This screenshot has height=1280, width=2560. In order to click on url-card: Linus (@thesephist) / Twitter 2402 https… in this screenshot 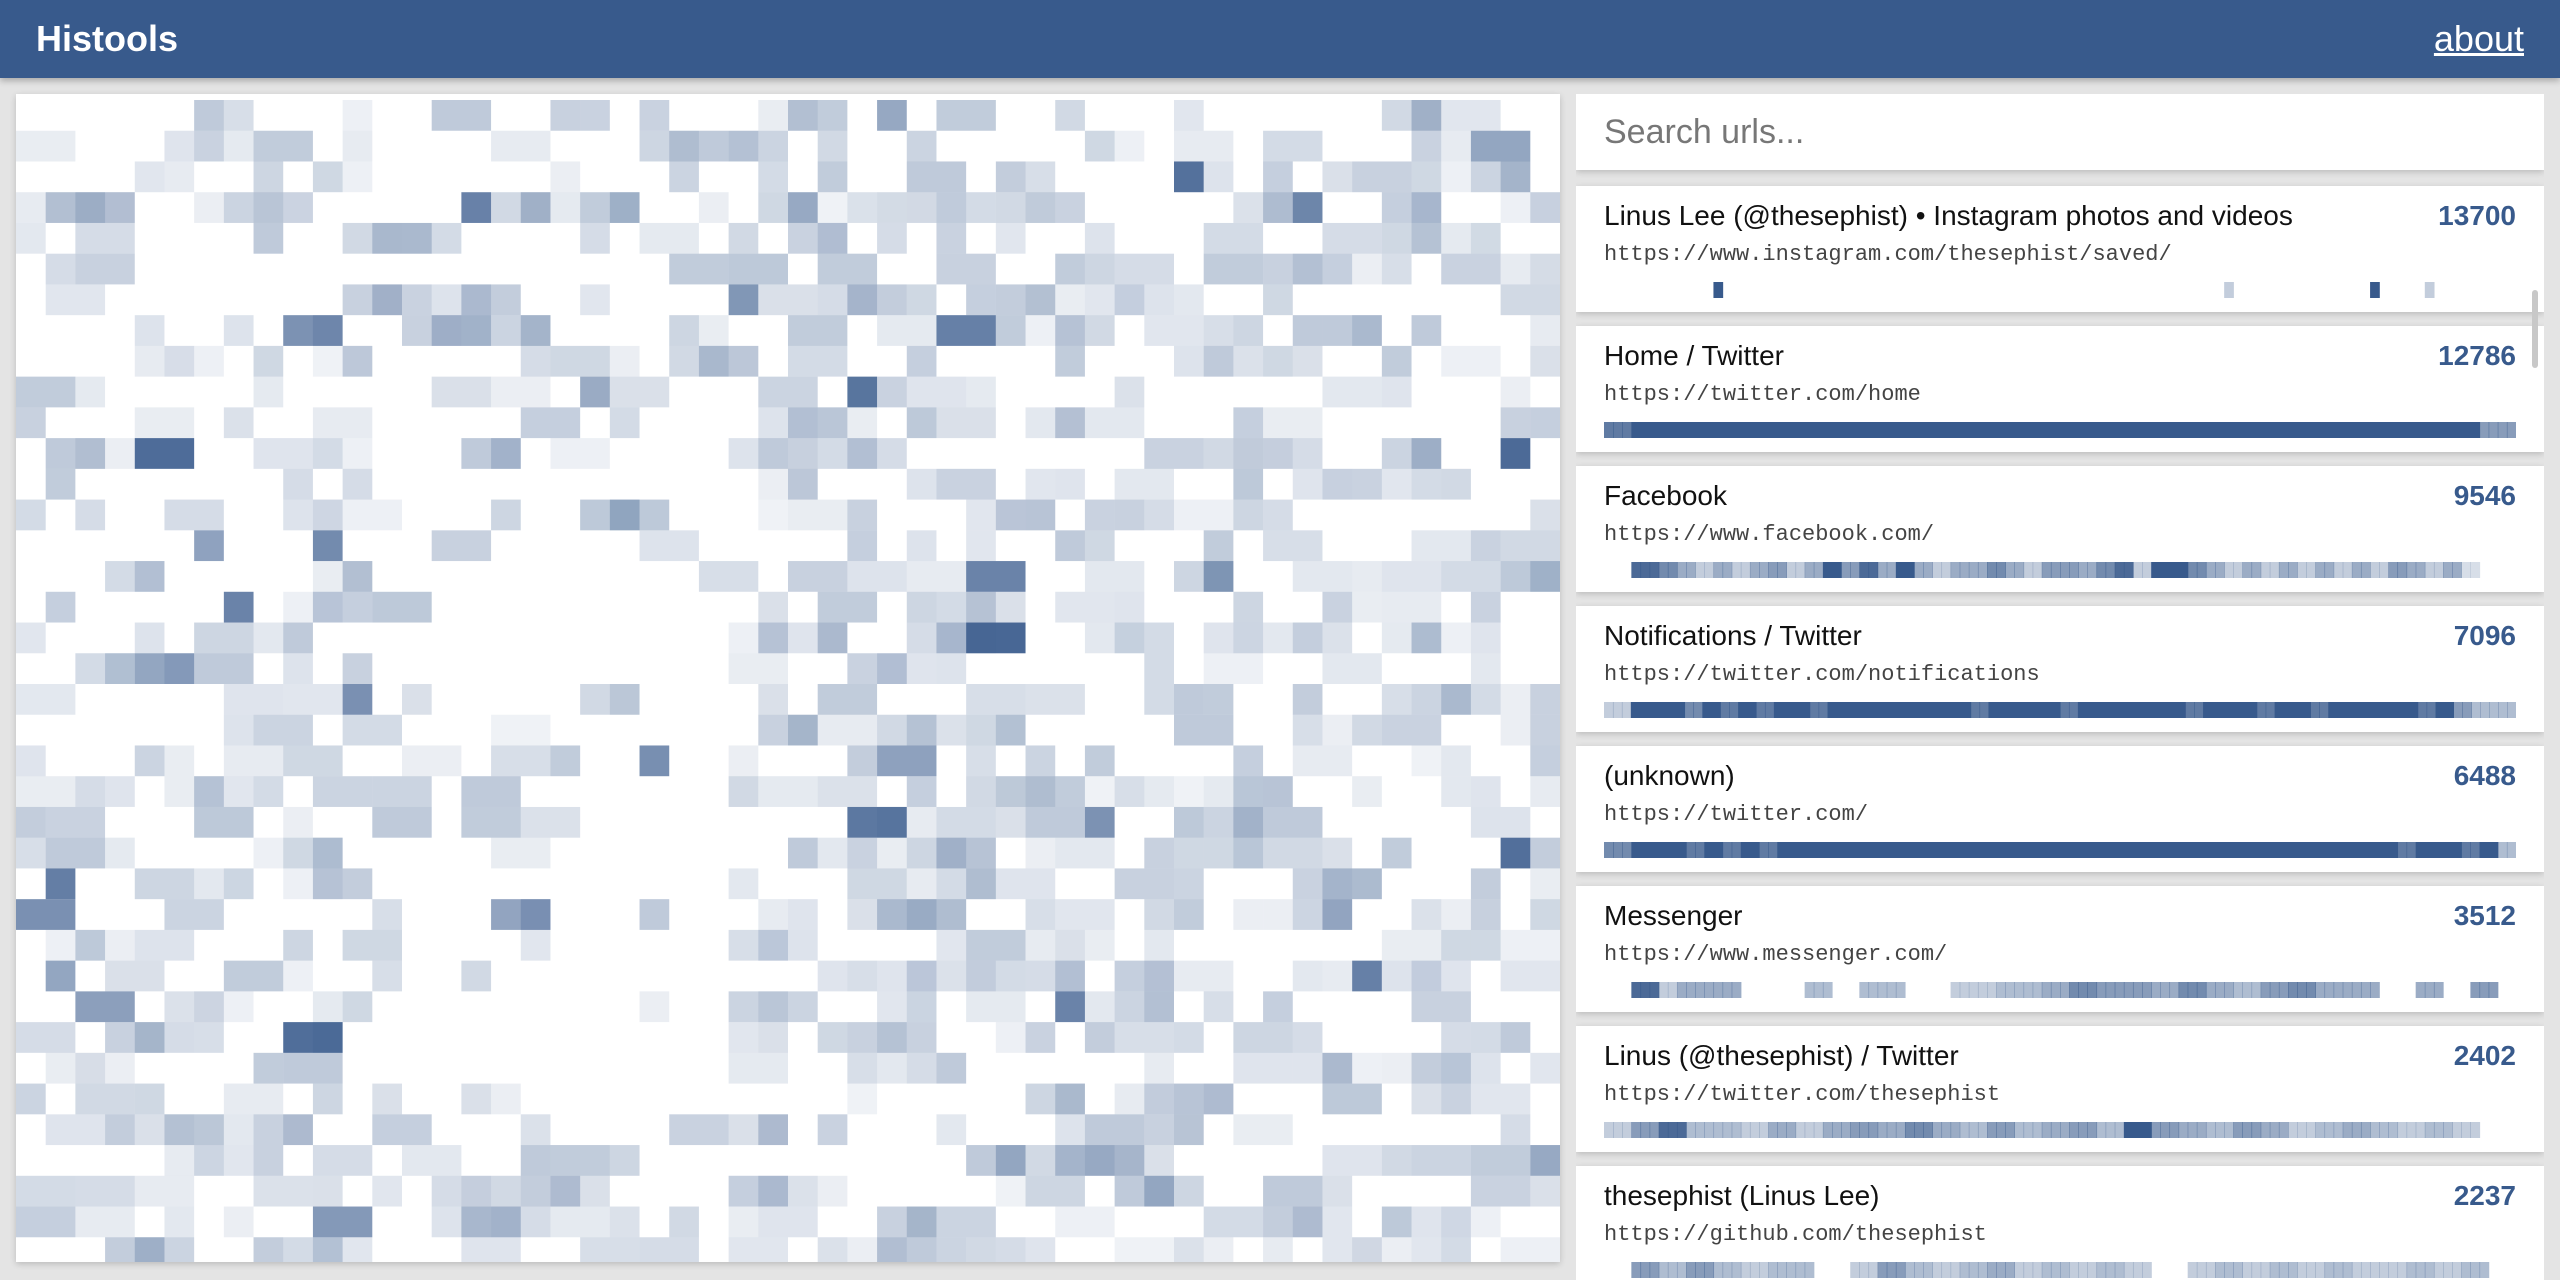, I will do `click(2060, 1089)`.